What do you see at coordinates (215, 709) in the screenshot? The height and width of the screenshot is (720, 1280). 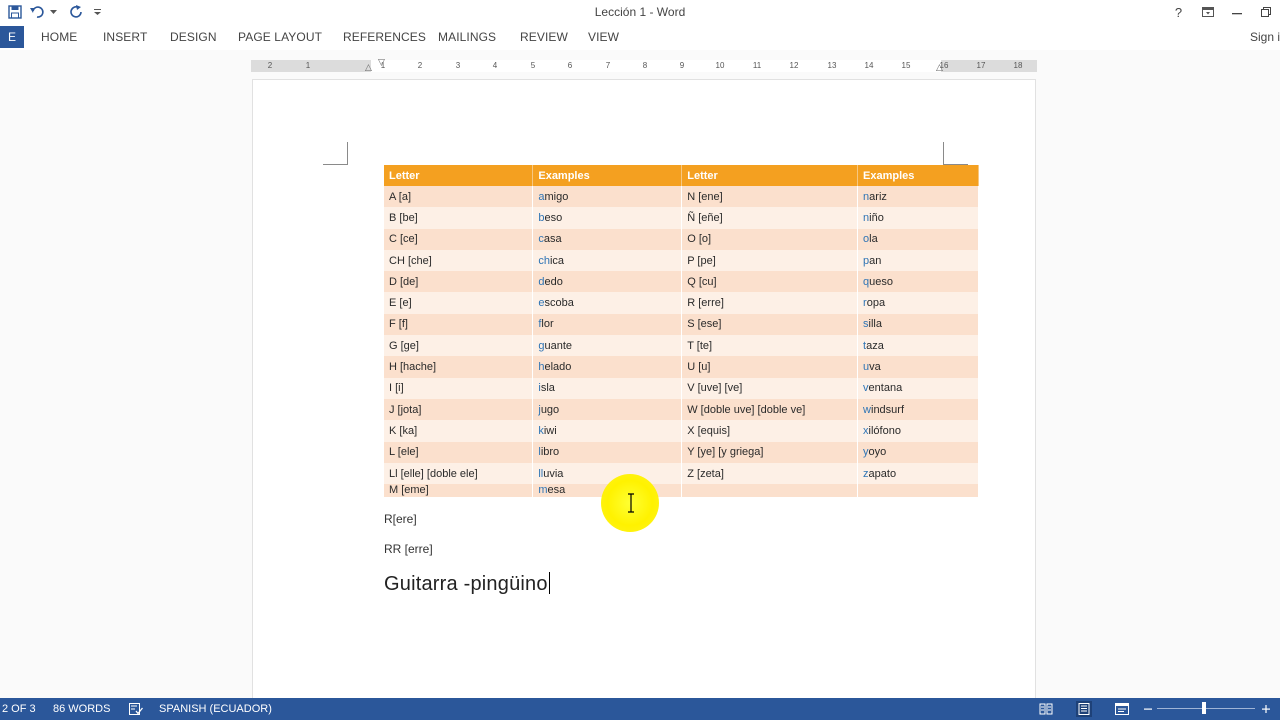 I see `language-status: SPANISH (ECUADOR)` at bounding box center [215, 709].